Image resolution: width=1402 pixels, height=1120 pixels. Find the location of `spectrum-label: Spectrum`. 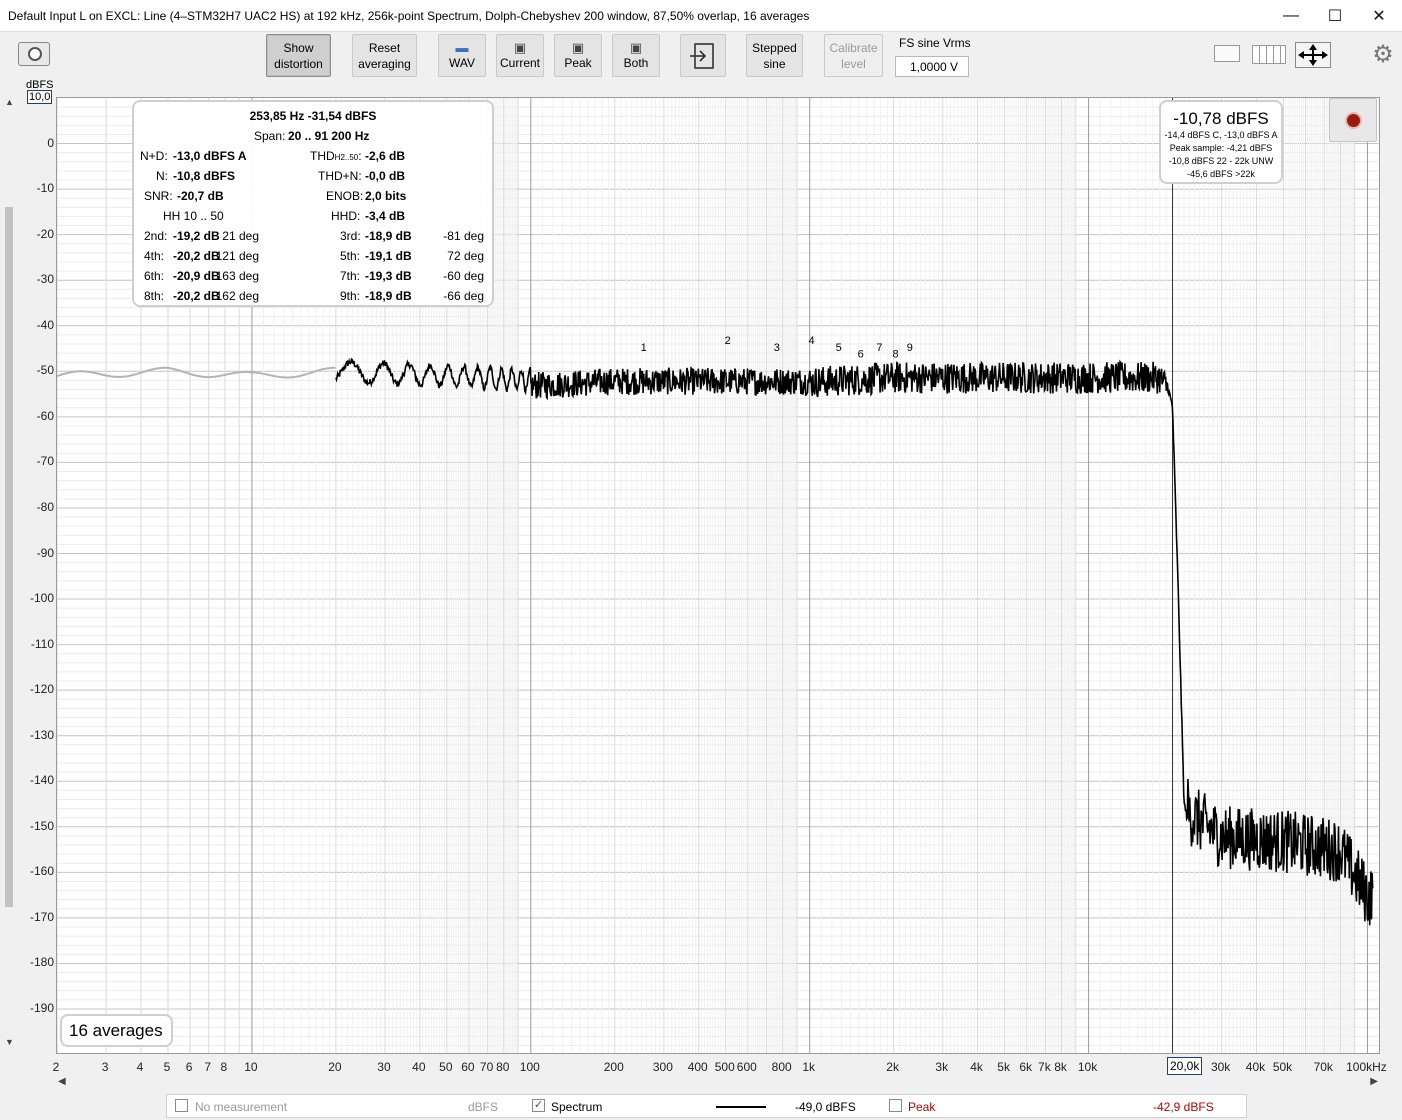

spectrum-label: Spectrum is located at coordinates (577, 1107).